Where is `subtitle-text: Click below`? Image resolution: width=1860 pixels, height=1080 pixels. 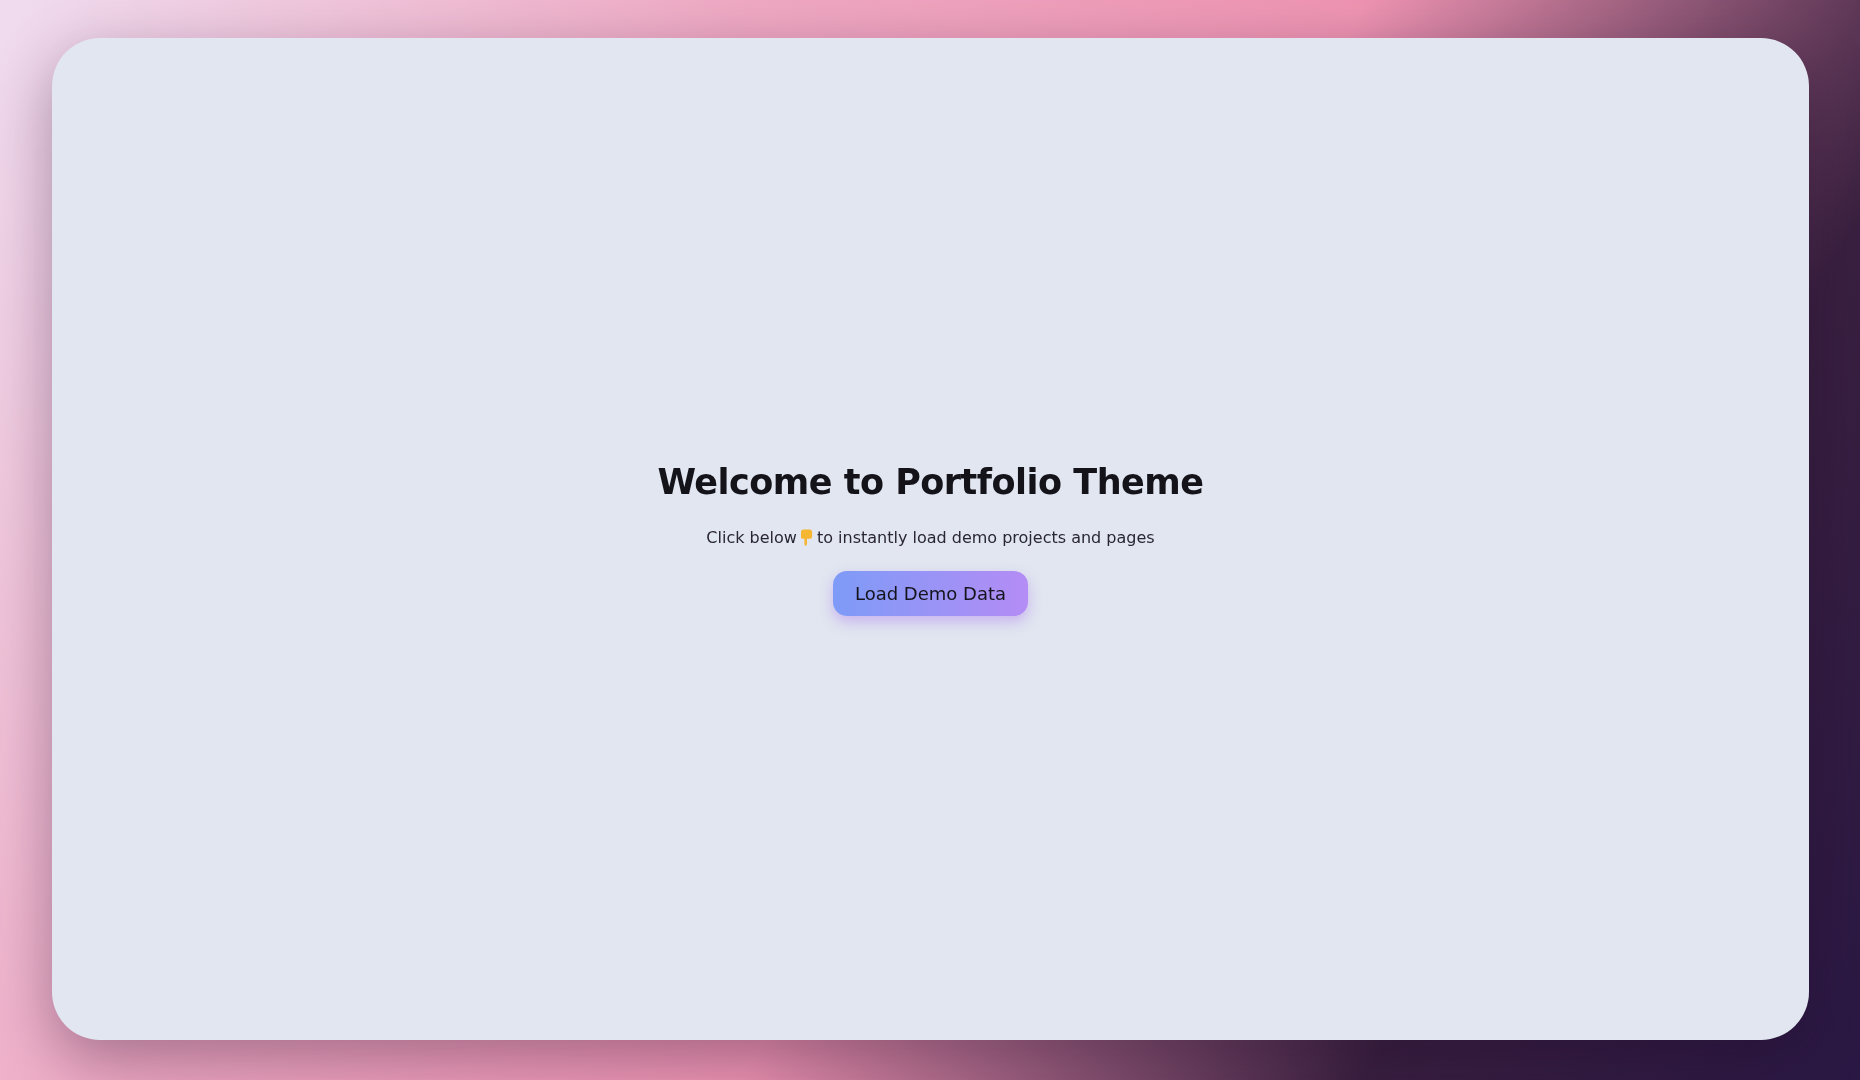
subtitle-text: Click below is located at coordinates (751, 537).